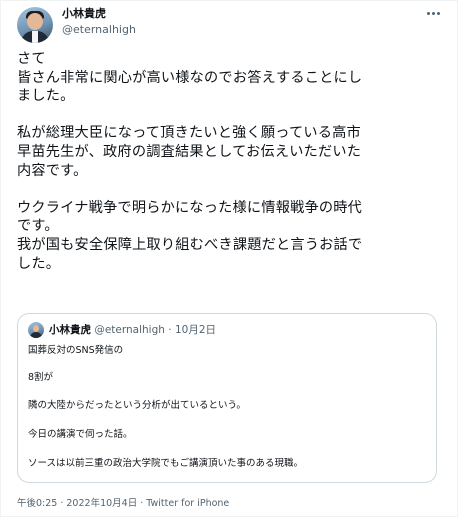 This screenshot has height=517, width=458. What do you see at coordinates (137, 405) in the screenshot?
I see `quoted-line: 隣の大陸からだったという分析が出ているという。` at bounding box center [137, 405].